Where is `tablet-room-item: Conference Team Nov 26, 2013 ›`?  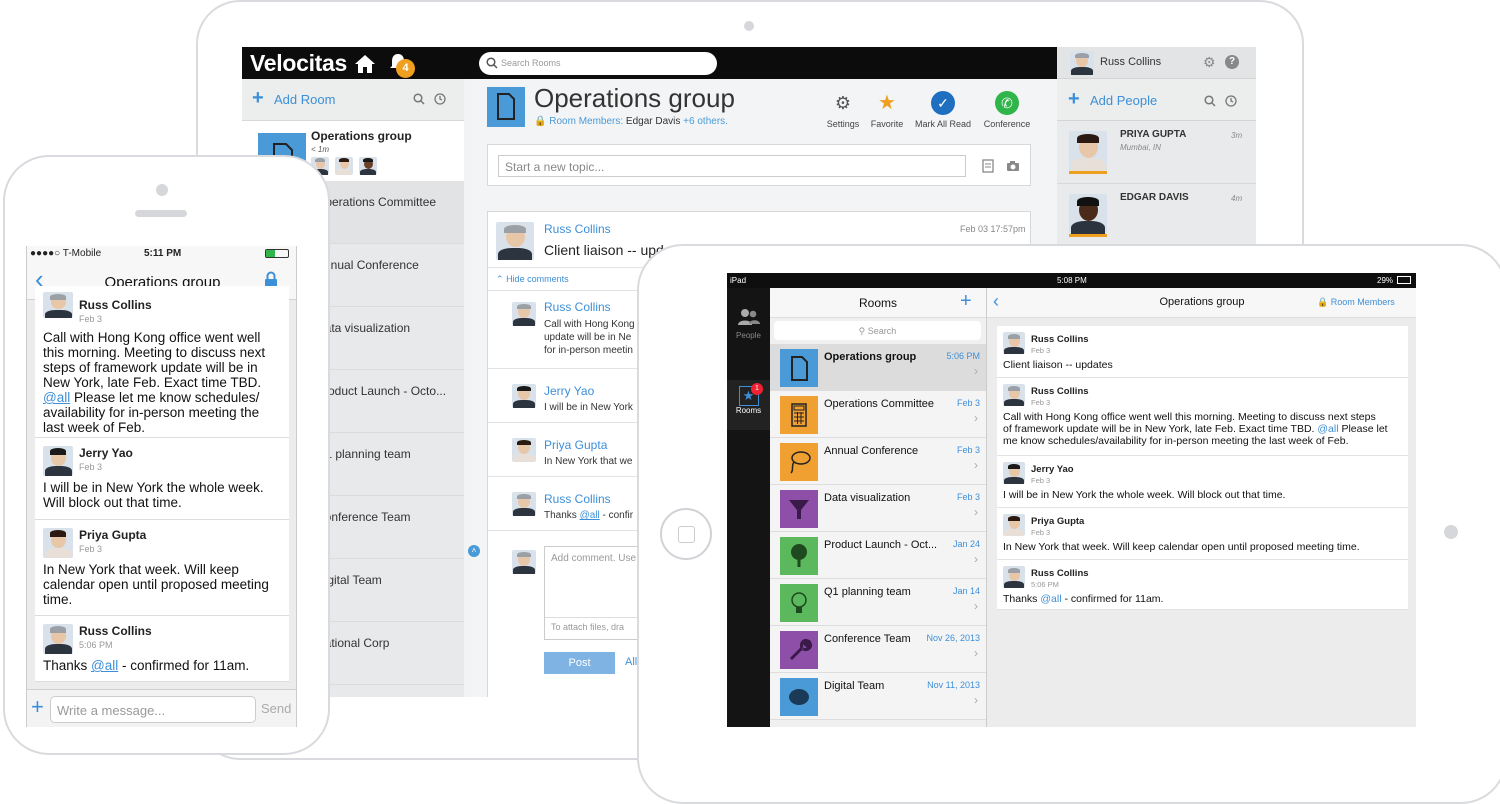
tablet-room-item: Conference Team Nov 26, 2013 › is located at coordinates (878, 649).